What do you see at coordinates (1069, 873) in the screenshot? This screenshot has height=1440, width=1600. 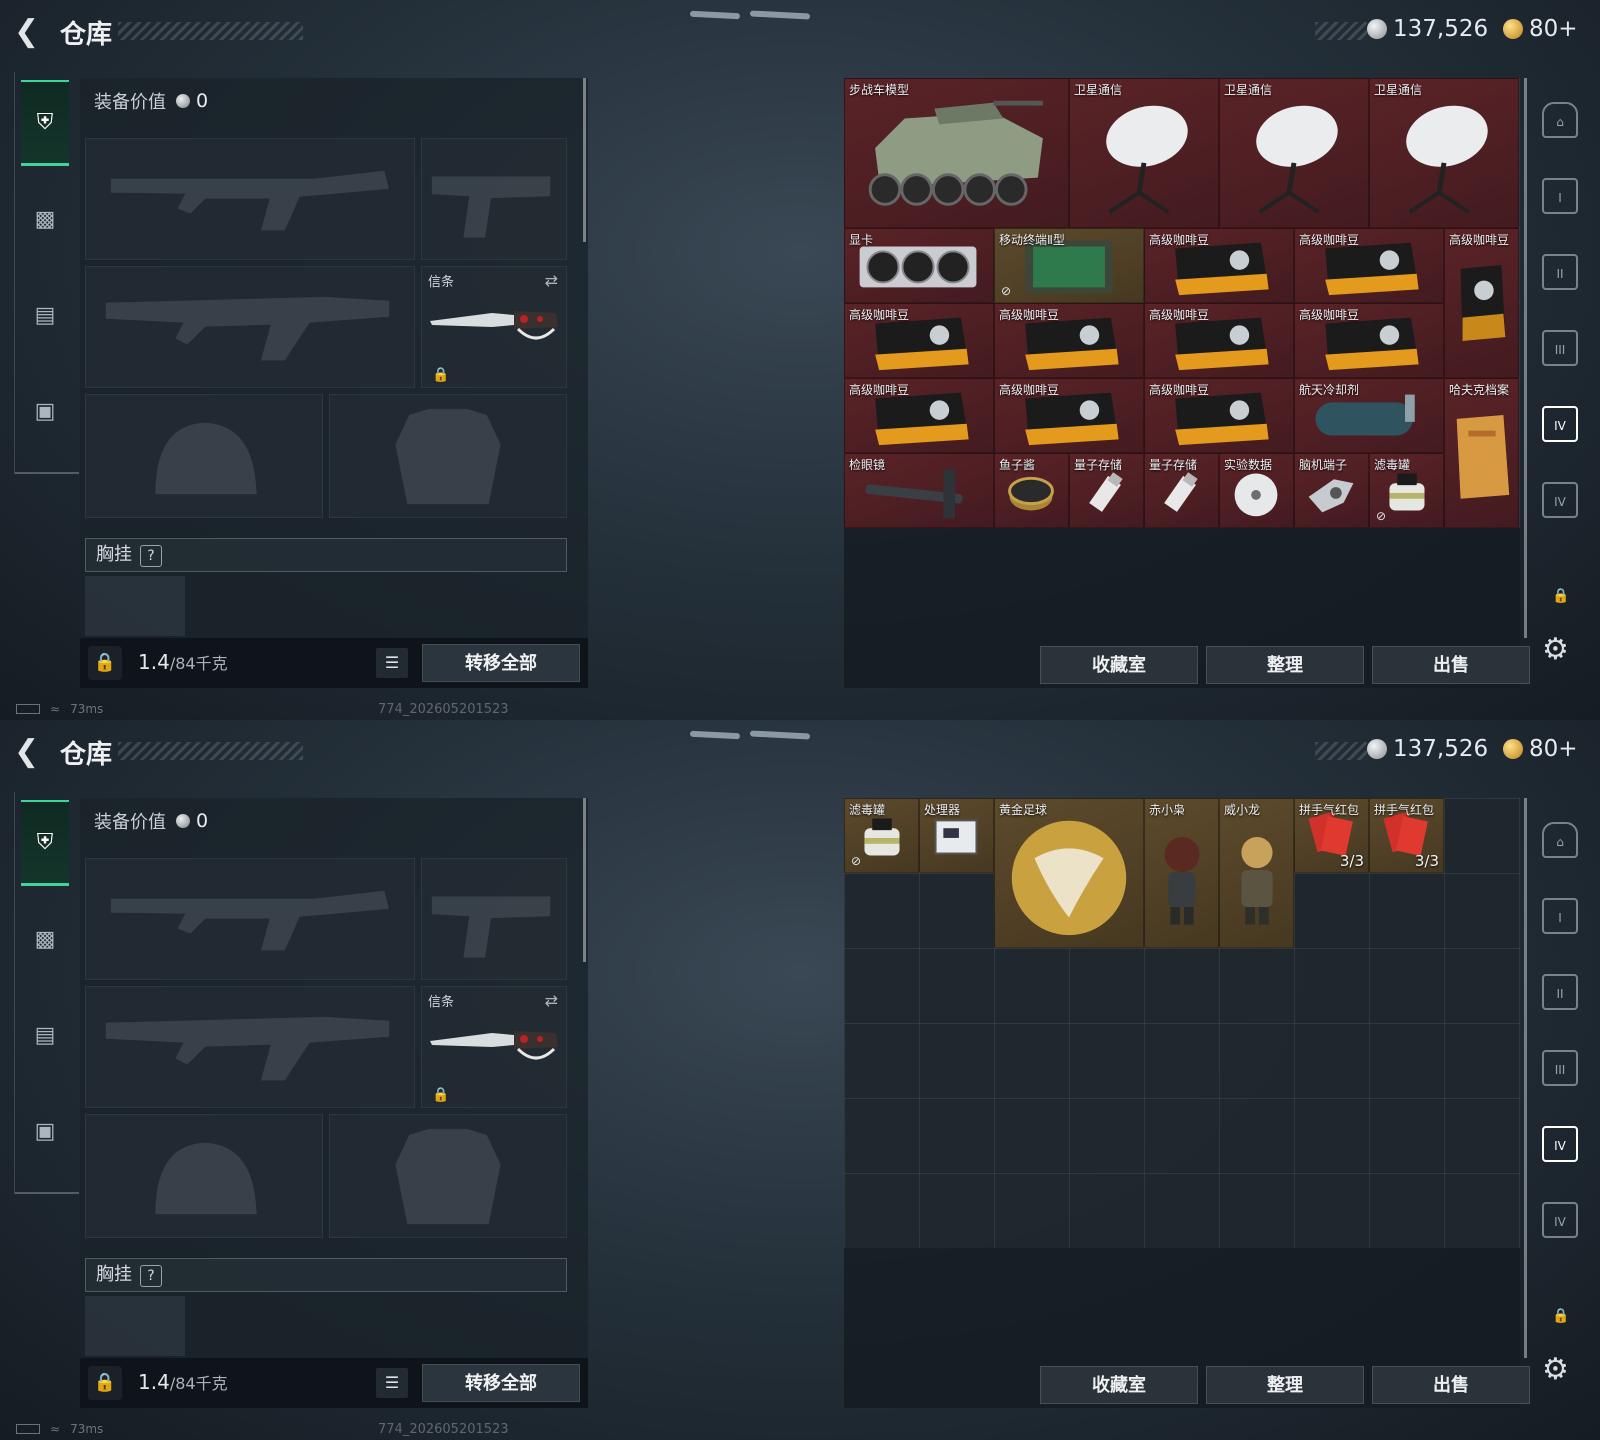 I see `storage-item: 黄金足球` at bounding box center [1069, 873].